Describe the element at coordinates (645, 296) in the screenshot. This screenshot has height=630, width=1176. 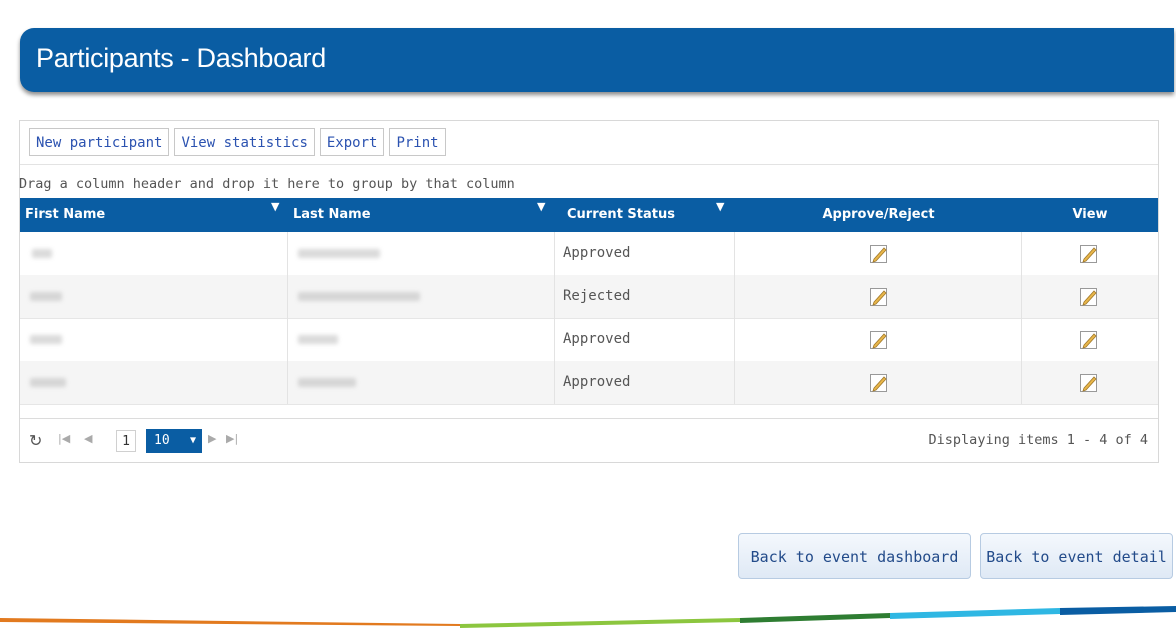
I see `status-cell: Rejected` at that location.